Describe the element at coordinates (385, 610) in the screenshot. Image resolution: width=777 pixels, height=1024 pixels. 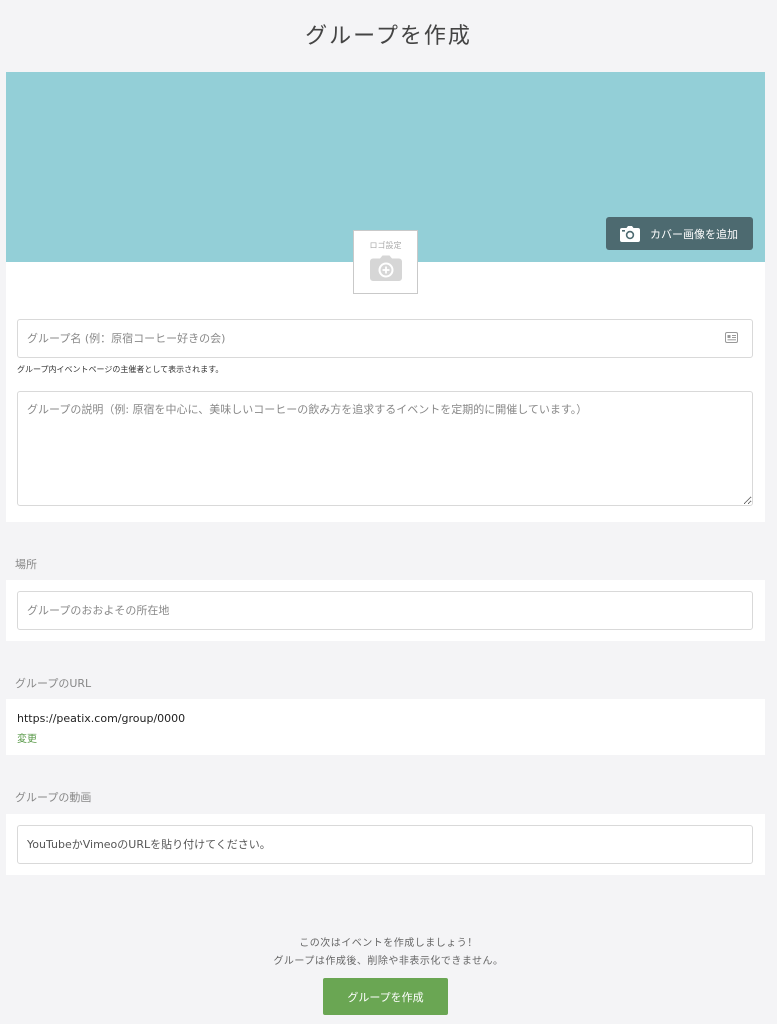
I see `location-input` at that location.